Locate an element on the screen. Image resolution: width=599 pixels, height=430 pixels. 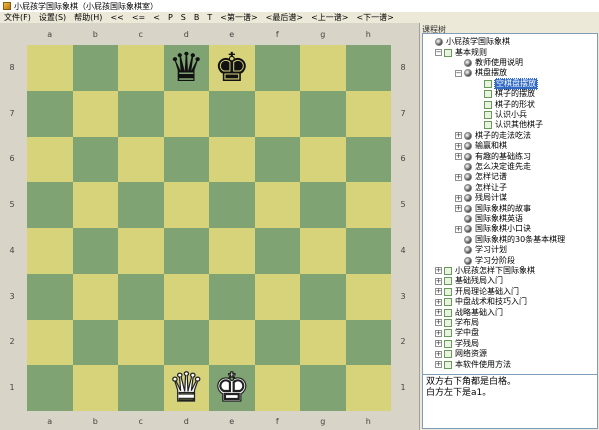
menu-item: << is located at coordinates (116, 17).